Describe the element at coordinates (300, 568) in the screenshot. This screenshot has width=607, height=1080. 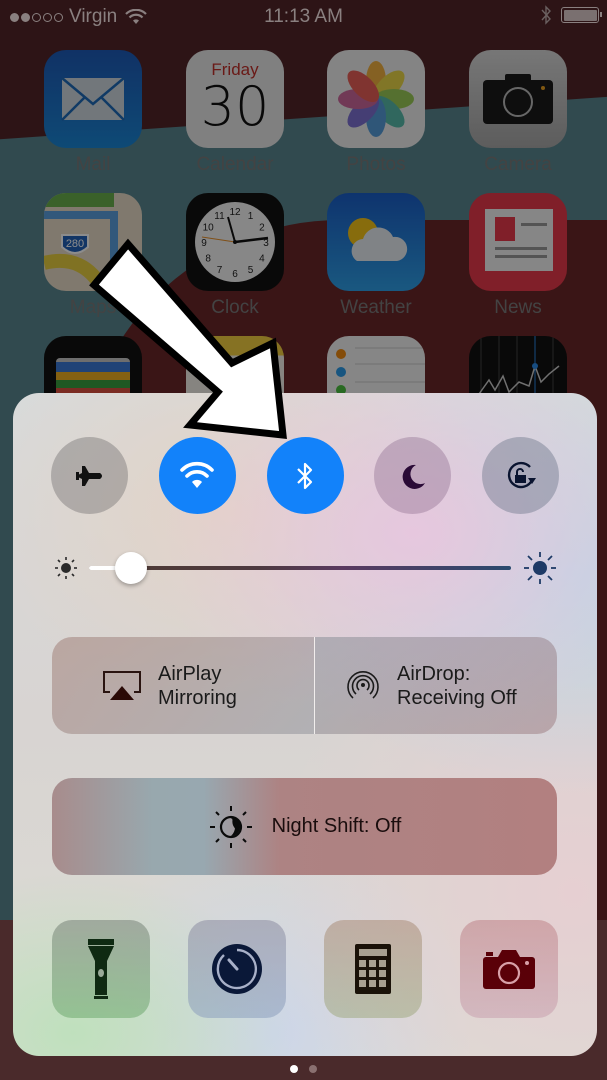
I see `brightness-slider` at that location.